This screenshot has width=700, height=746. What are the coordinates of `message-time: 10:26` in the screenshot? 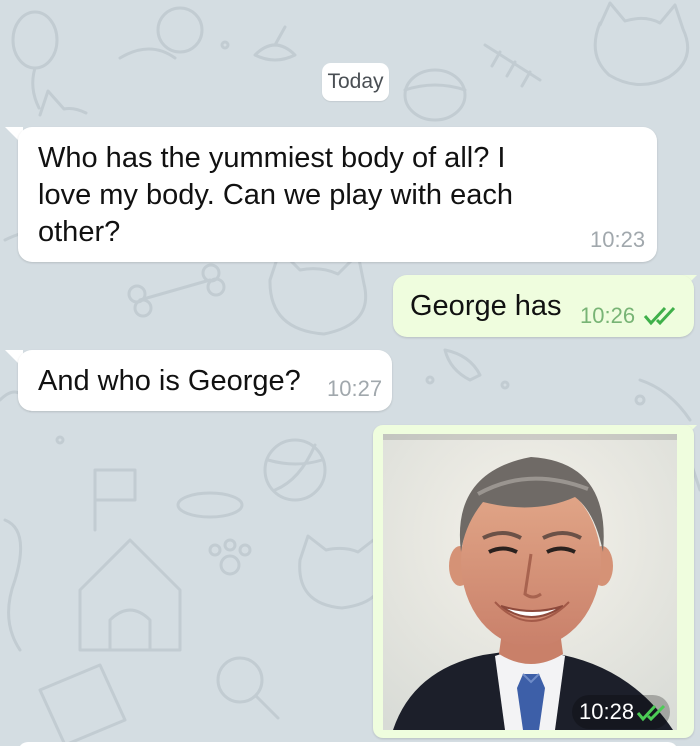 It's located at (608, 315).